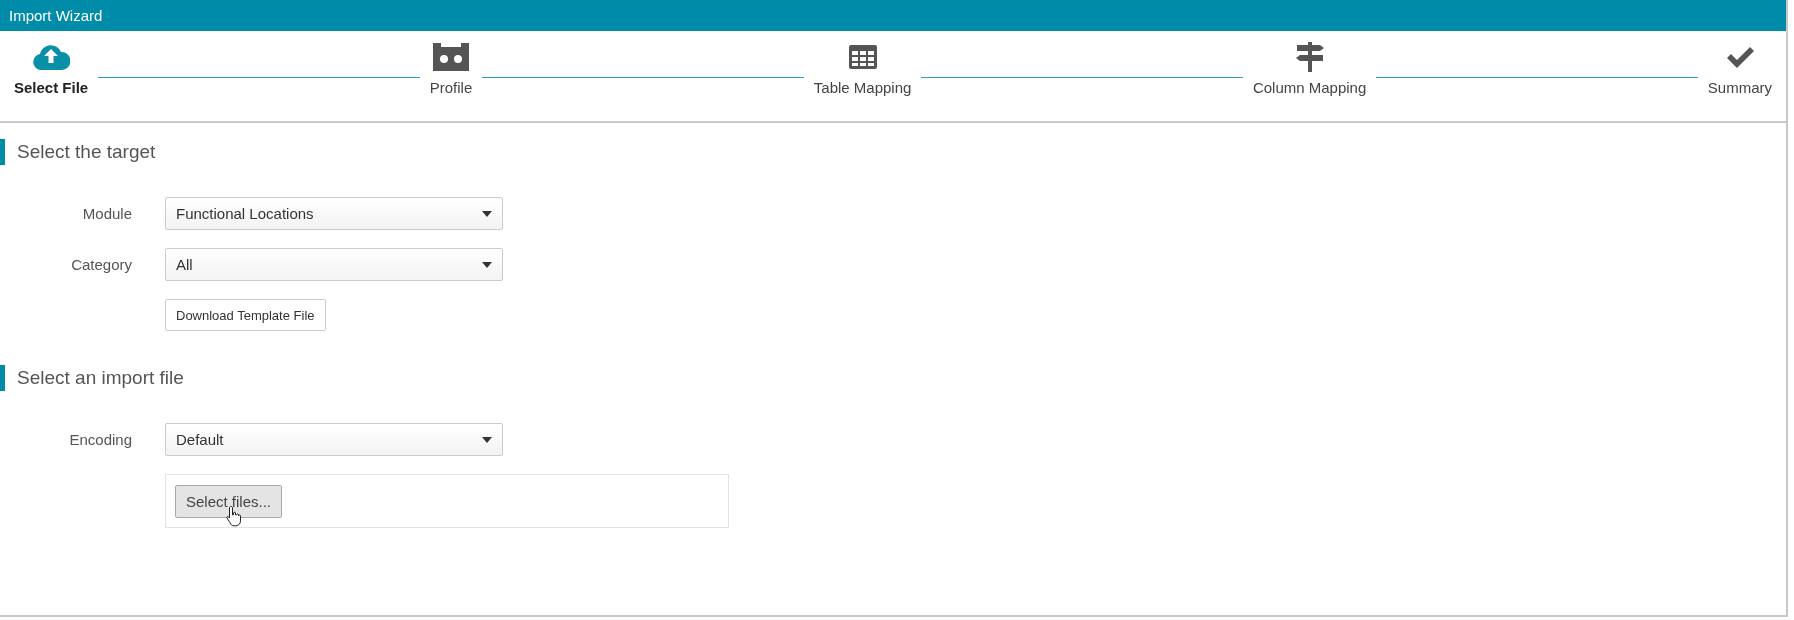 This screenshot has height=620, width=1794. I want to click on step-label: Select File, so click(51, 87).